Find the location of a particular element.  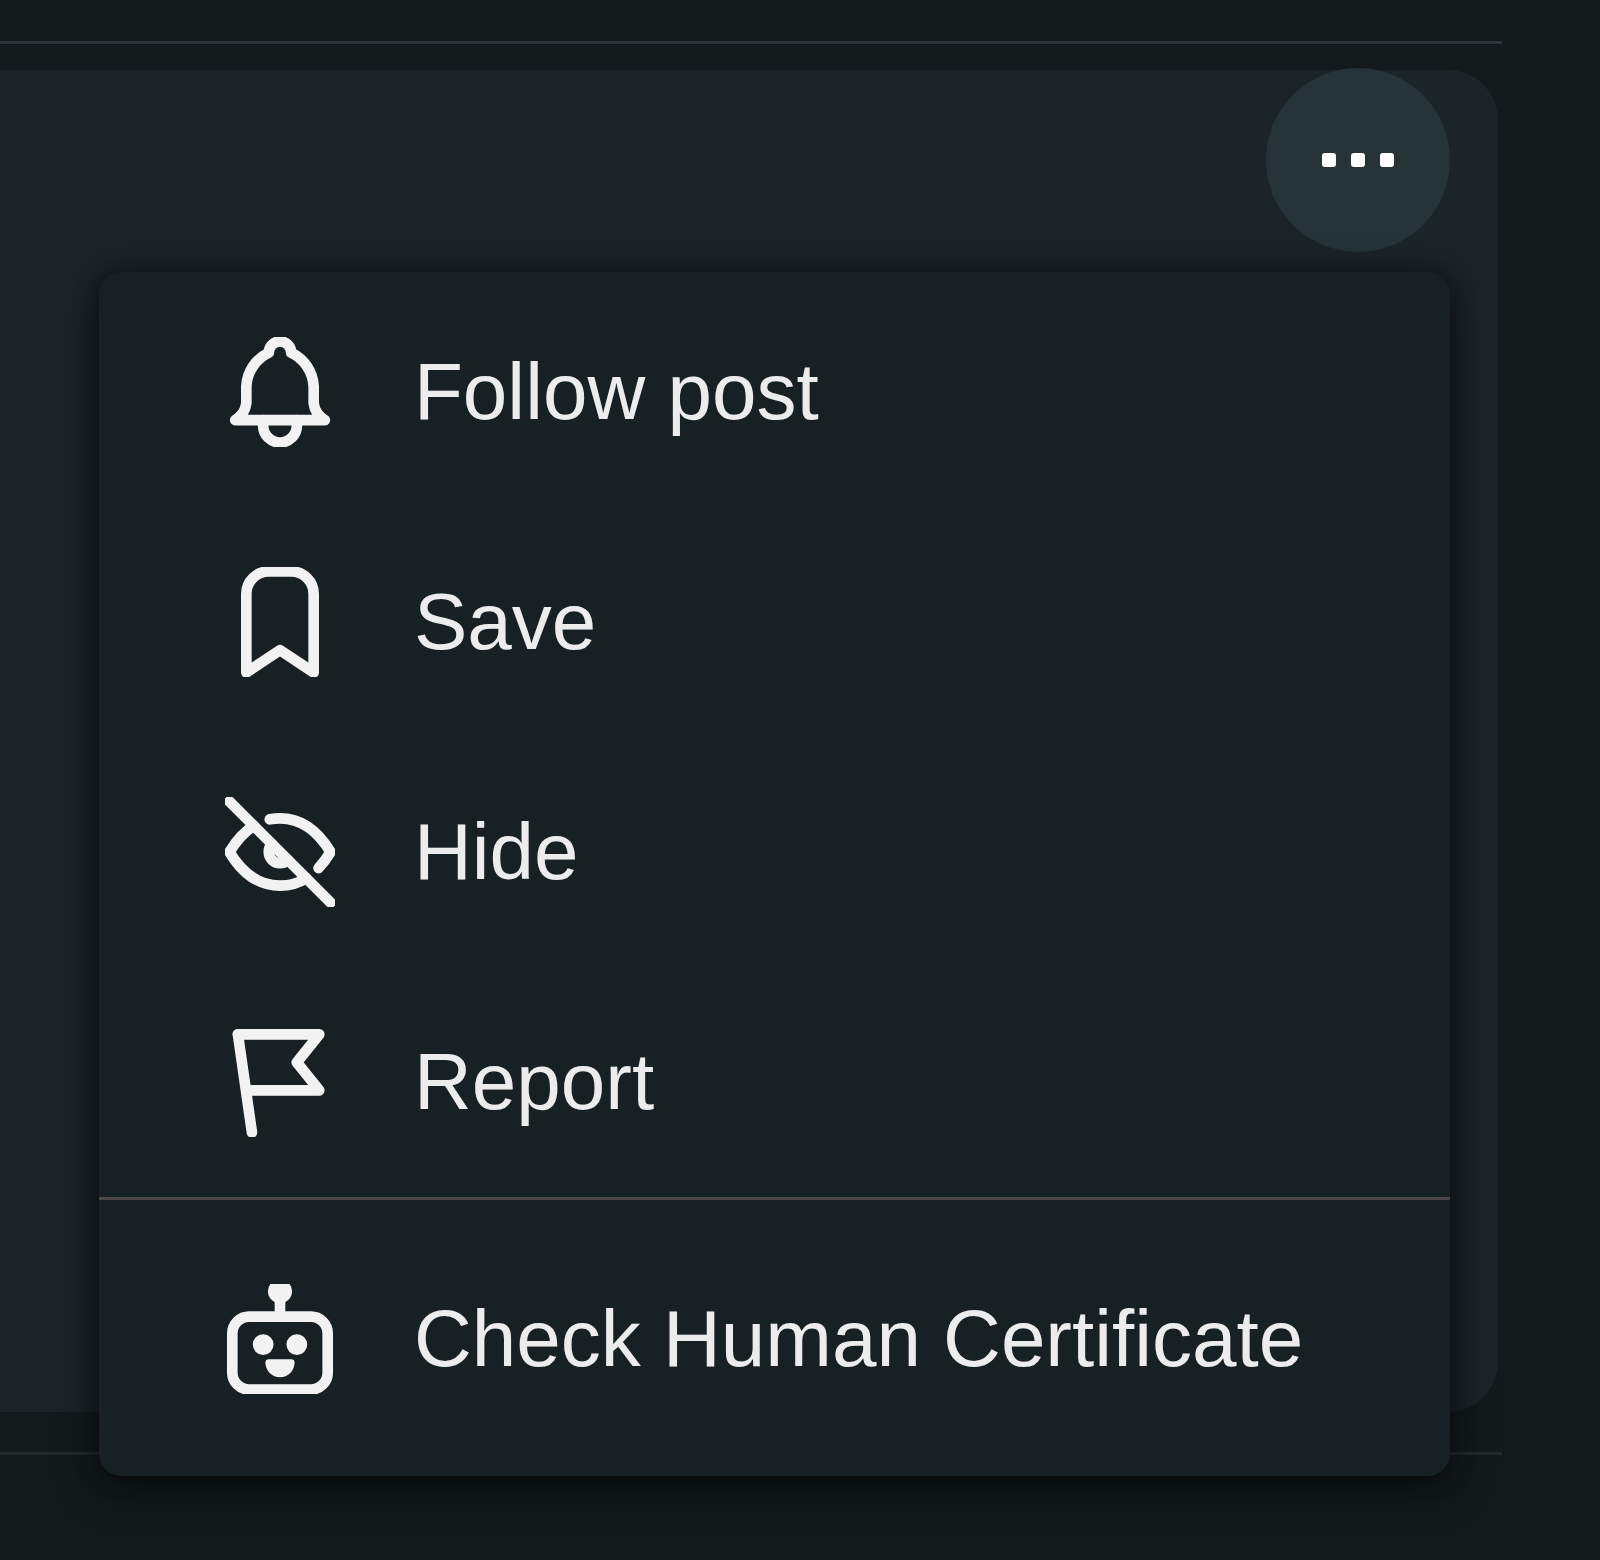

eye-slash-icon is located at coordinates (280, 852).